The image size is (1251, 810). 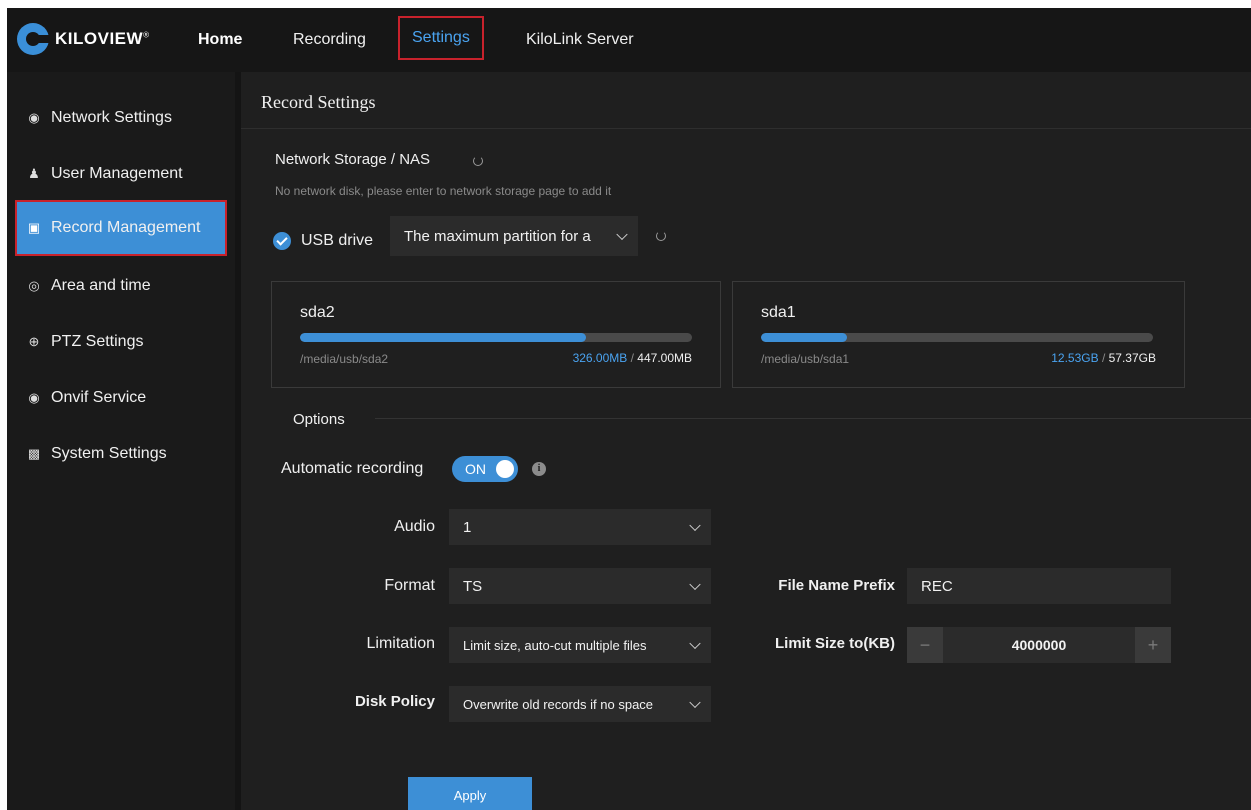 What do you see at coordinates (117, 173) in the screenshot?
I see `sidebar-item-label: User Management` at bounding box center [117, 173].